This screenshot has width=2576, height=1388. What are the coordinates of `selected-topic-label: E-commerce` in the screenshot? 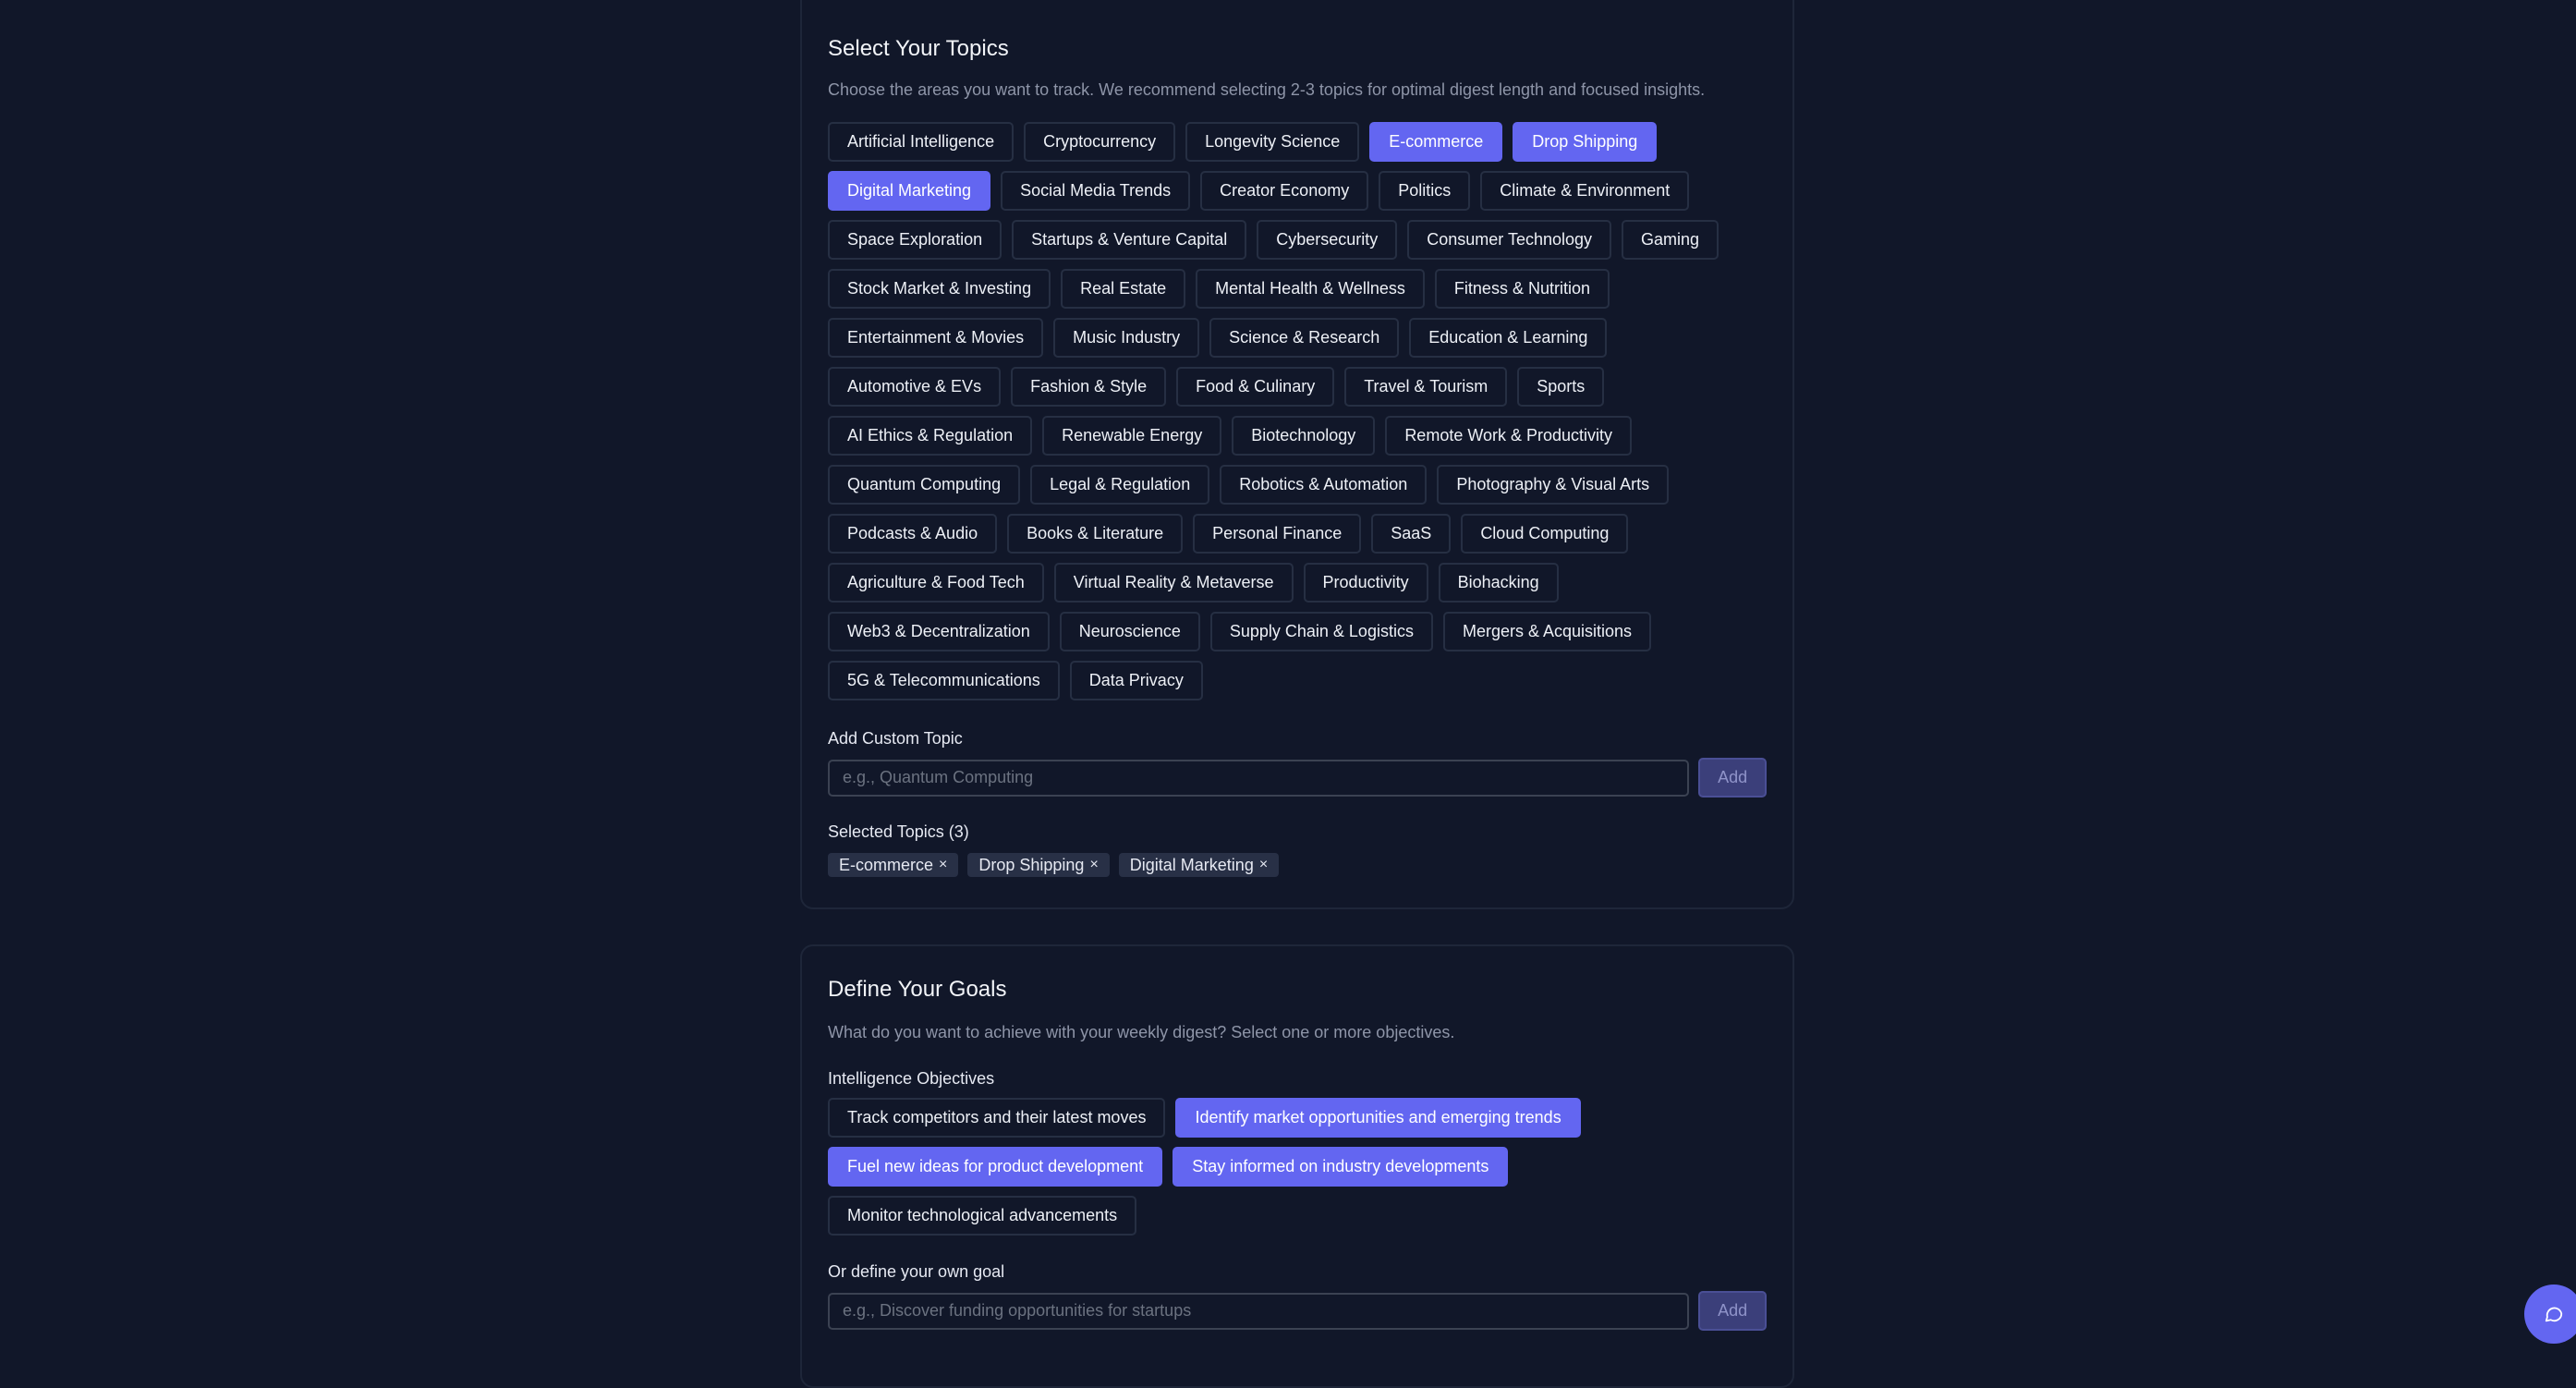 It's located at (886, 864).